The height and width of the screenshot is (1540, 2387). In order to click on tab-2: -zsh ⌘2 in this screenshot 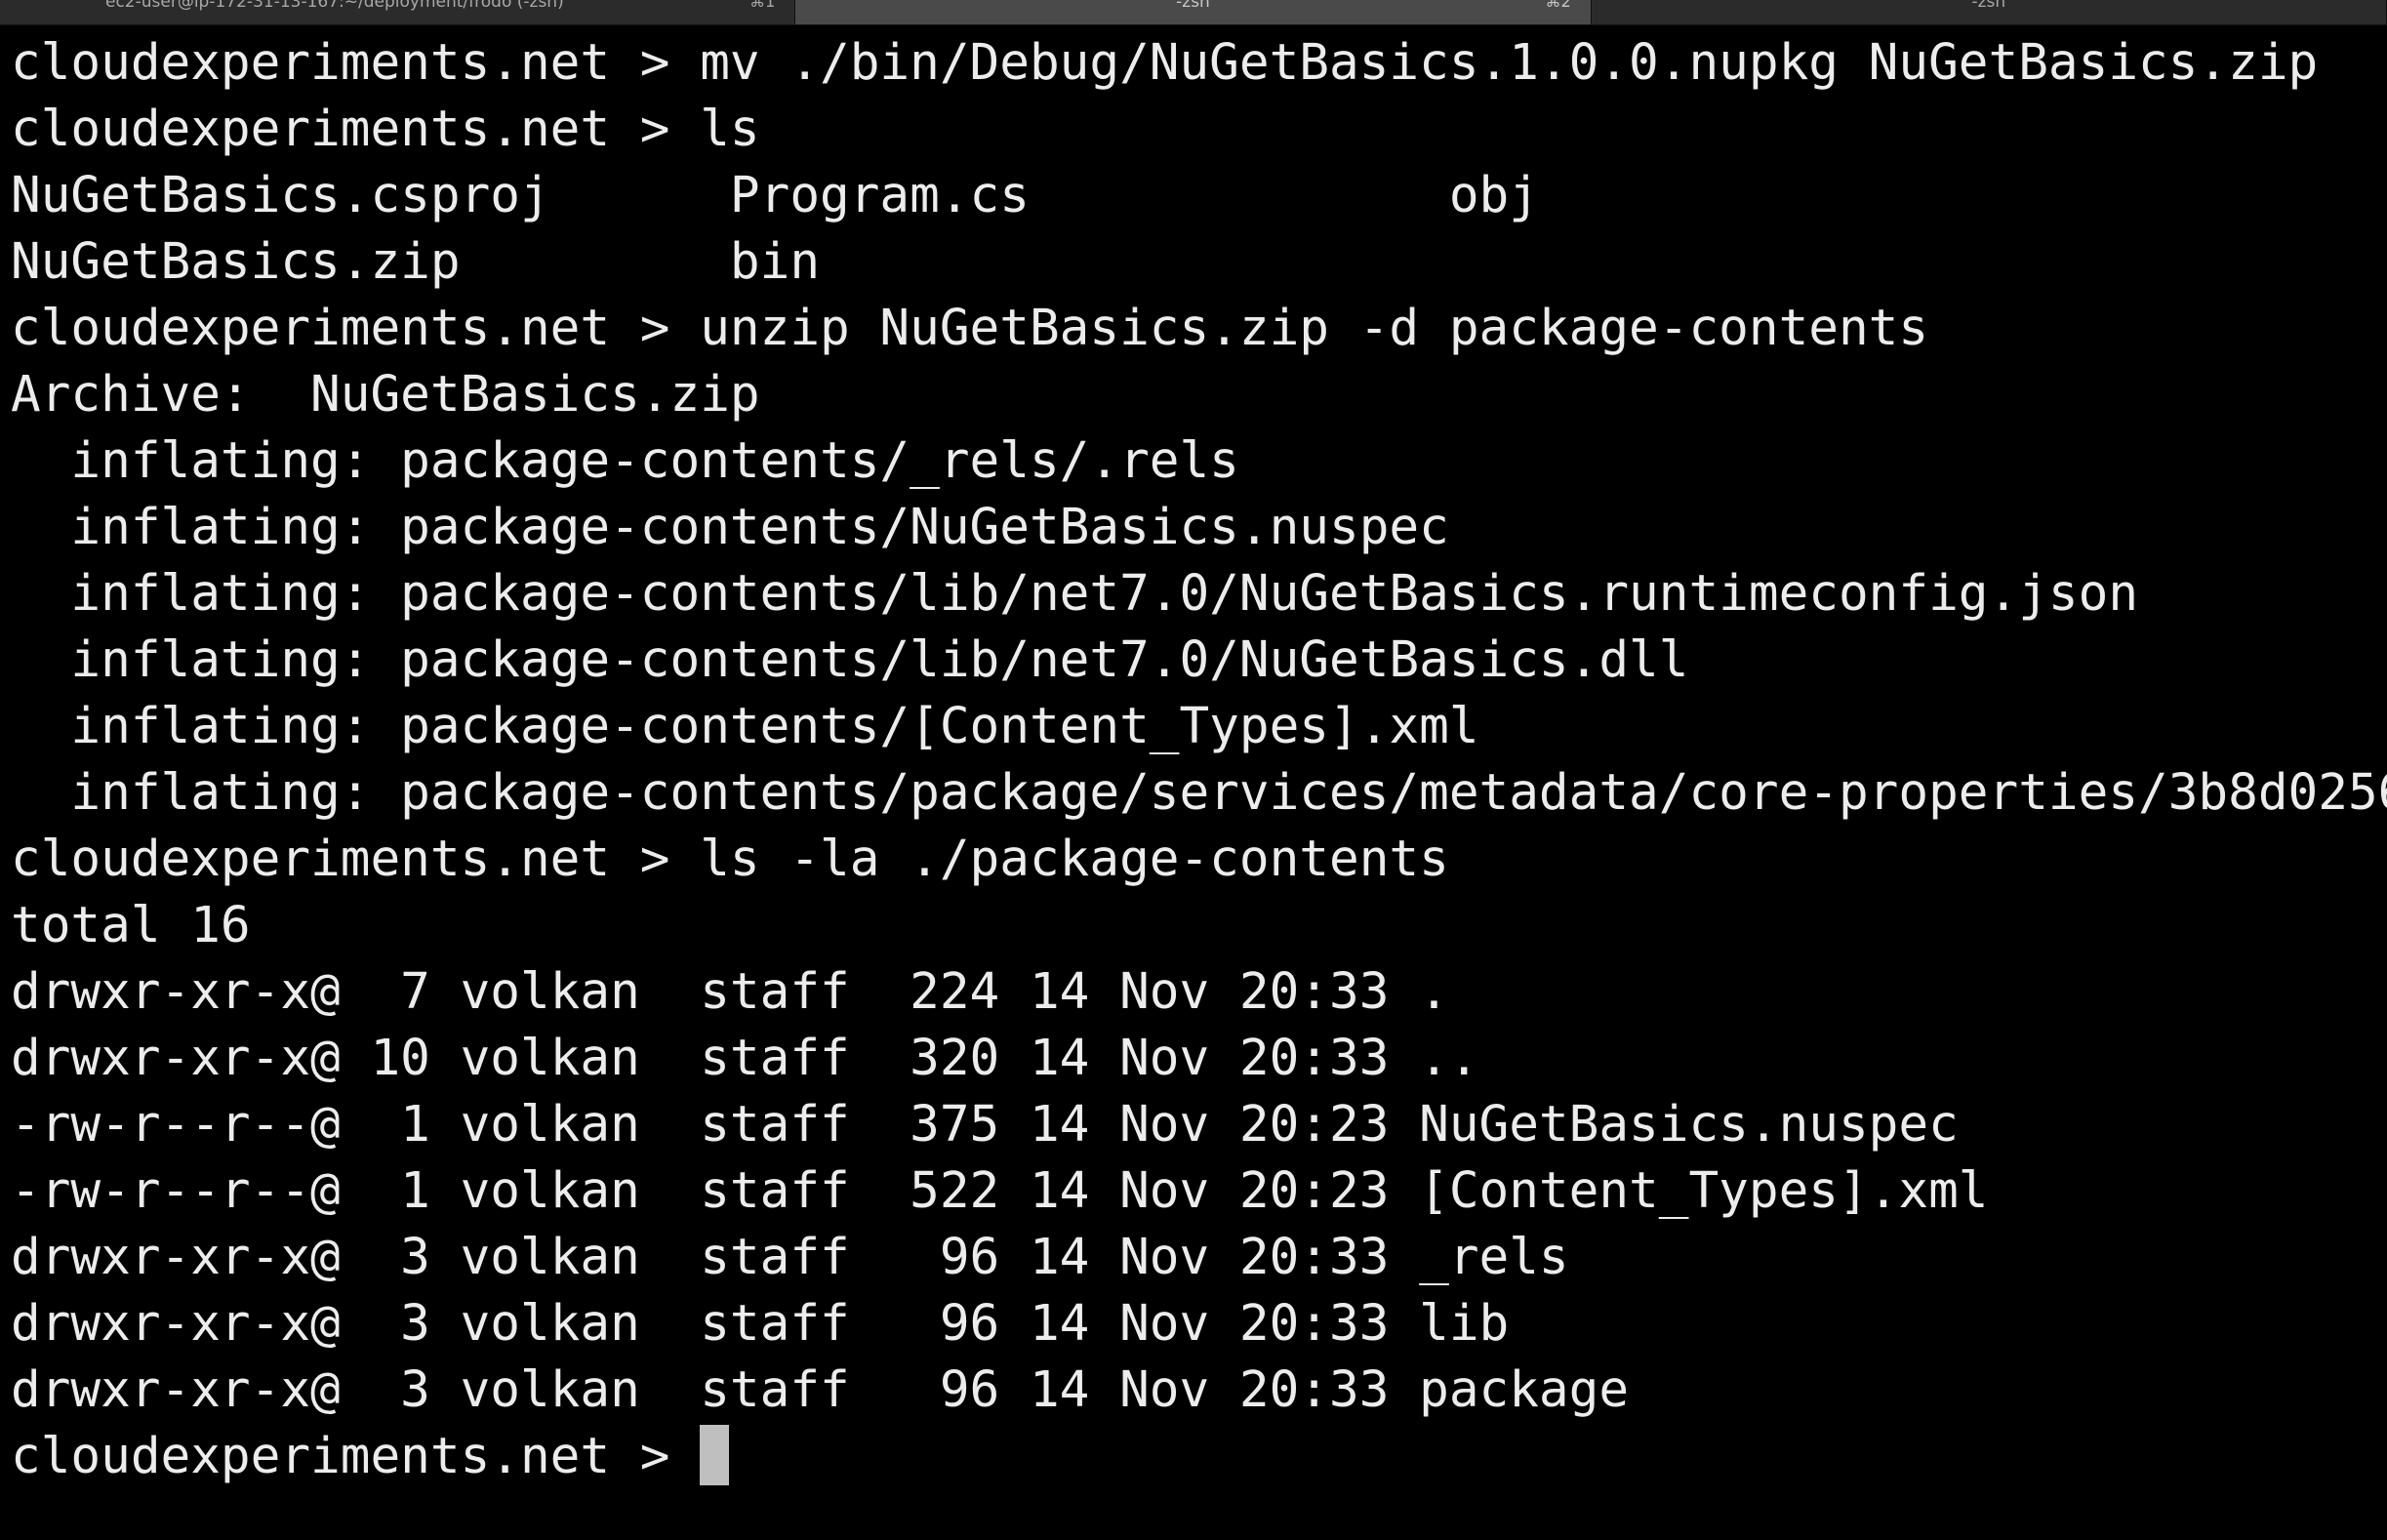, I will do `click(1194, 12)`.